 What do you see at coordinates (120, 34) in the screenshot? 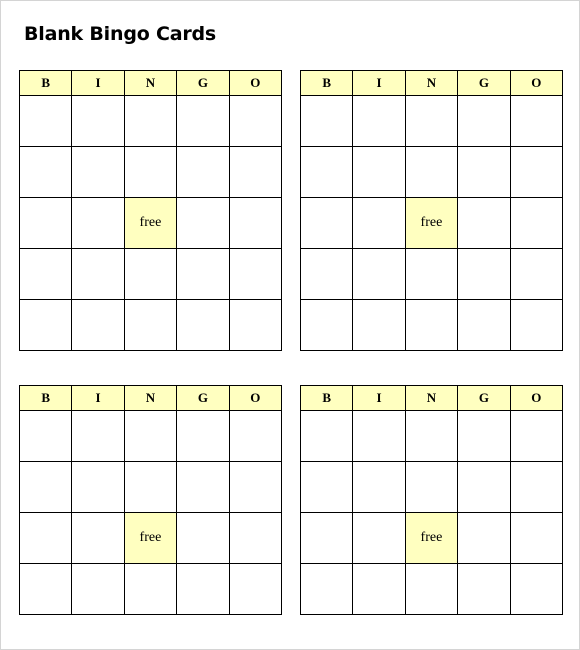
I see `page-title: Blank Bingo Cards` at bounding box center [120, 34].